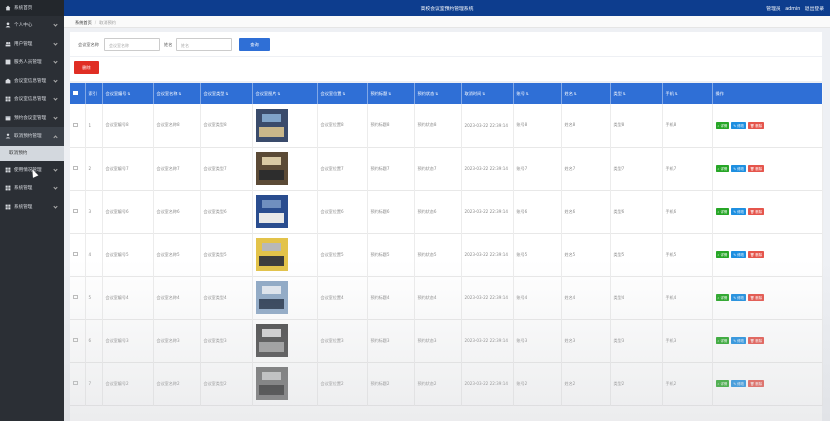 Image resolution: width=830 pixels, height=421 pixels. I want to click on cell-phone: 手机7, so click(687, 168).